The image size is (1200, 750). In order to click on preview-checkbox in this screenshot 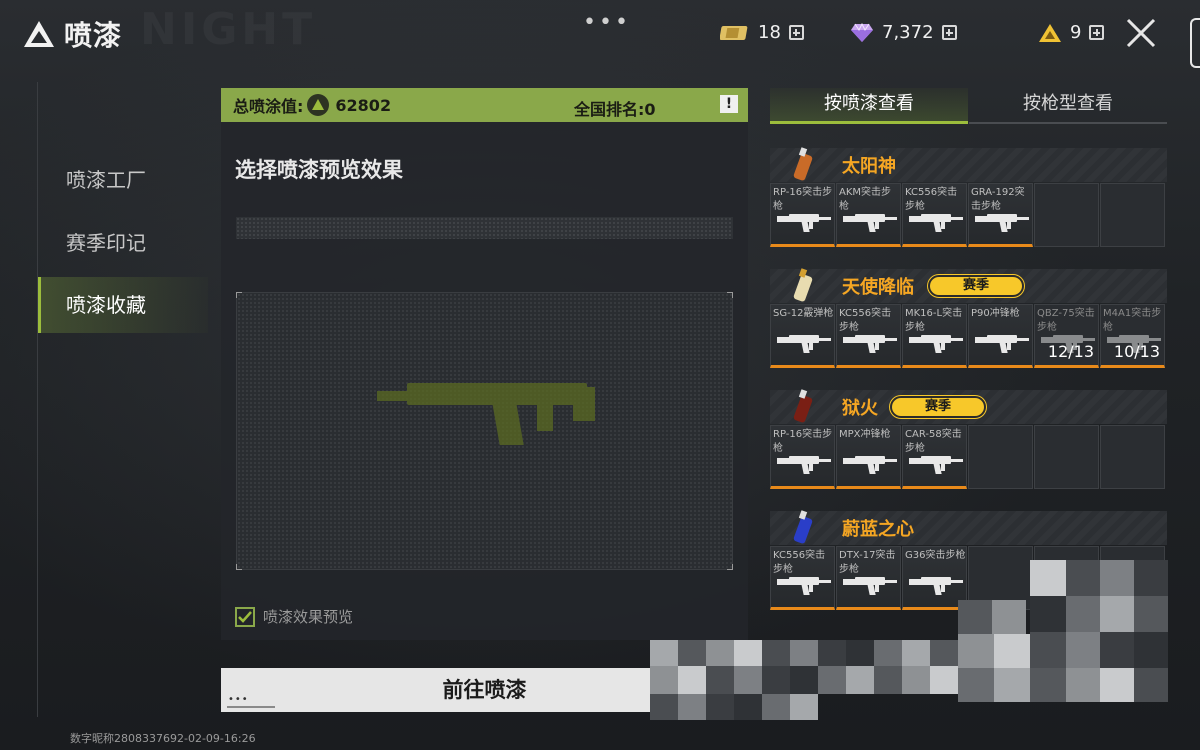, I will do `click(245, 616)`.